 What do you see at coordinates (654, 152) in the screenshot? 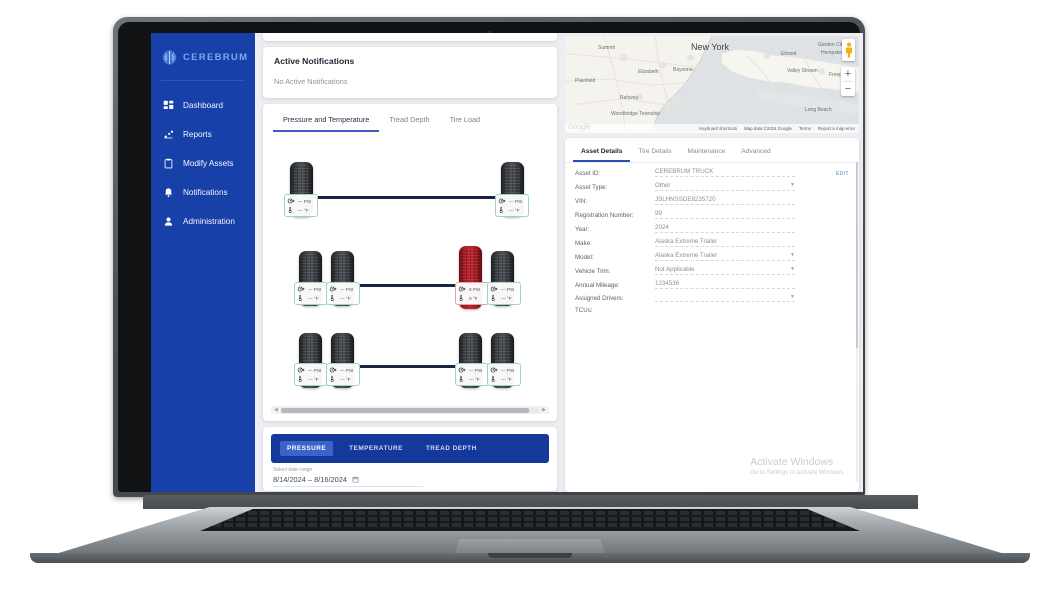
I see `tab-tire-details: Tire Details` at bounding box center [654, 152].